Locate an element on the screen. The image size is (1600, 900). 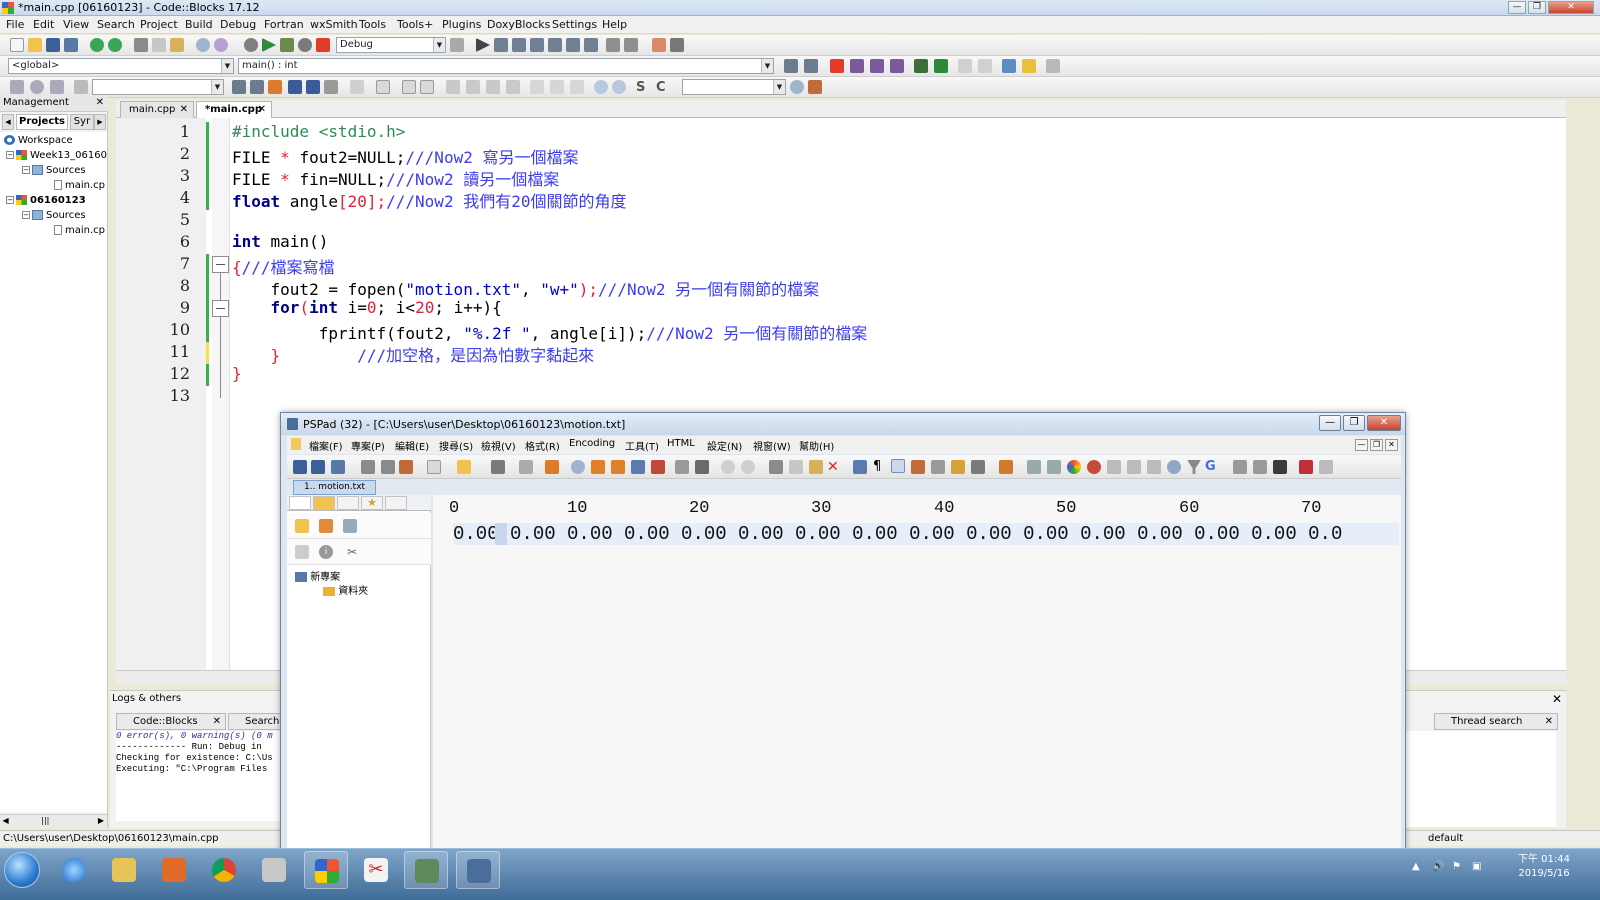
console-icon is located at coordinates (1280, 467).